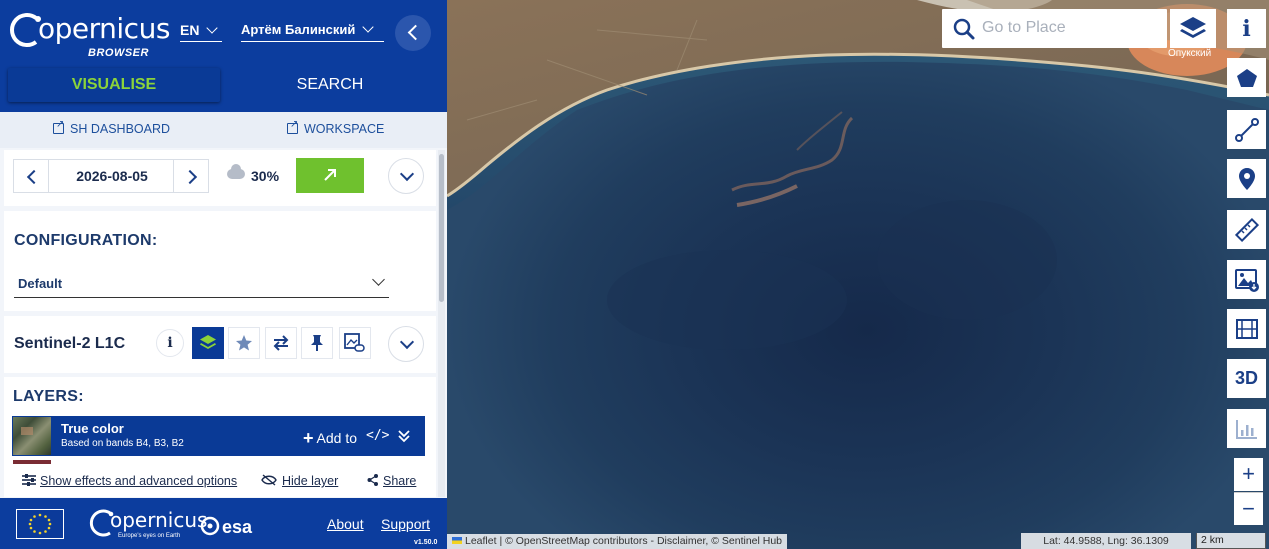  I want to click on add-to-button: + Add to, so click(330, 437).